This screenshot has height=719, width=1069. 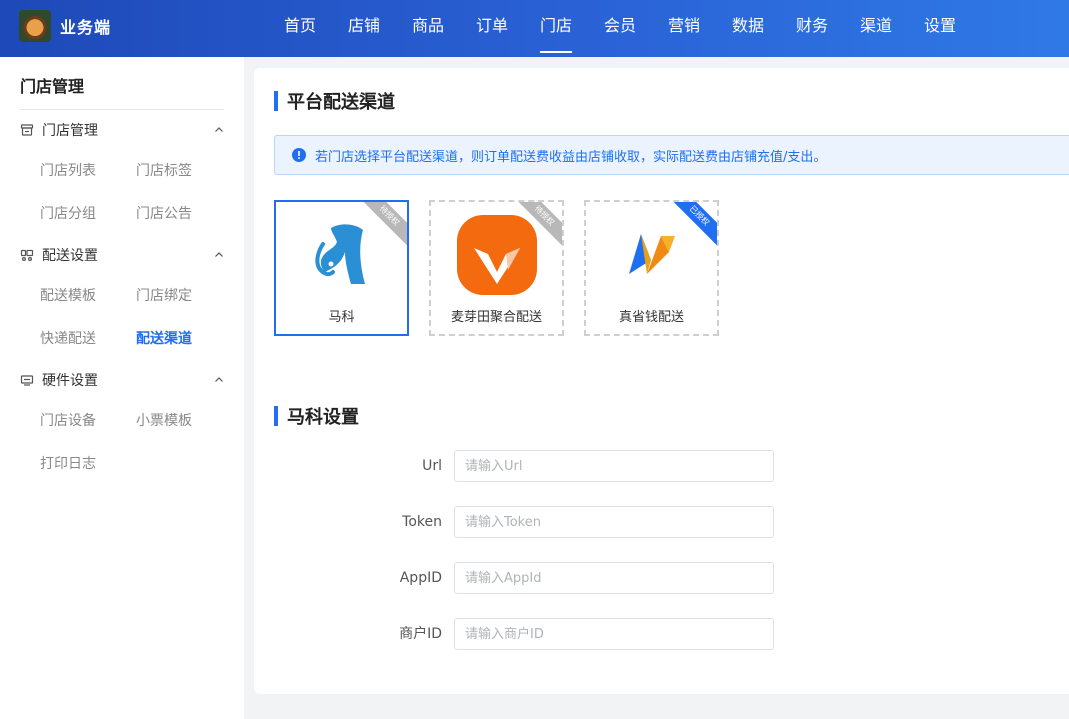 I want to click on nav-item-members: 会员, so click(x=620, y=28).